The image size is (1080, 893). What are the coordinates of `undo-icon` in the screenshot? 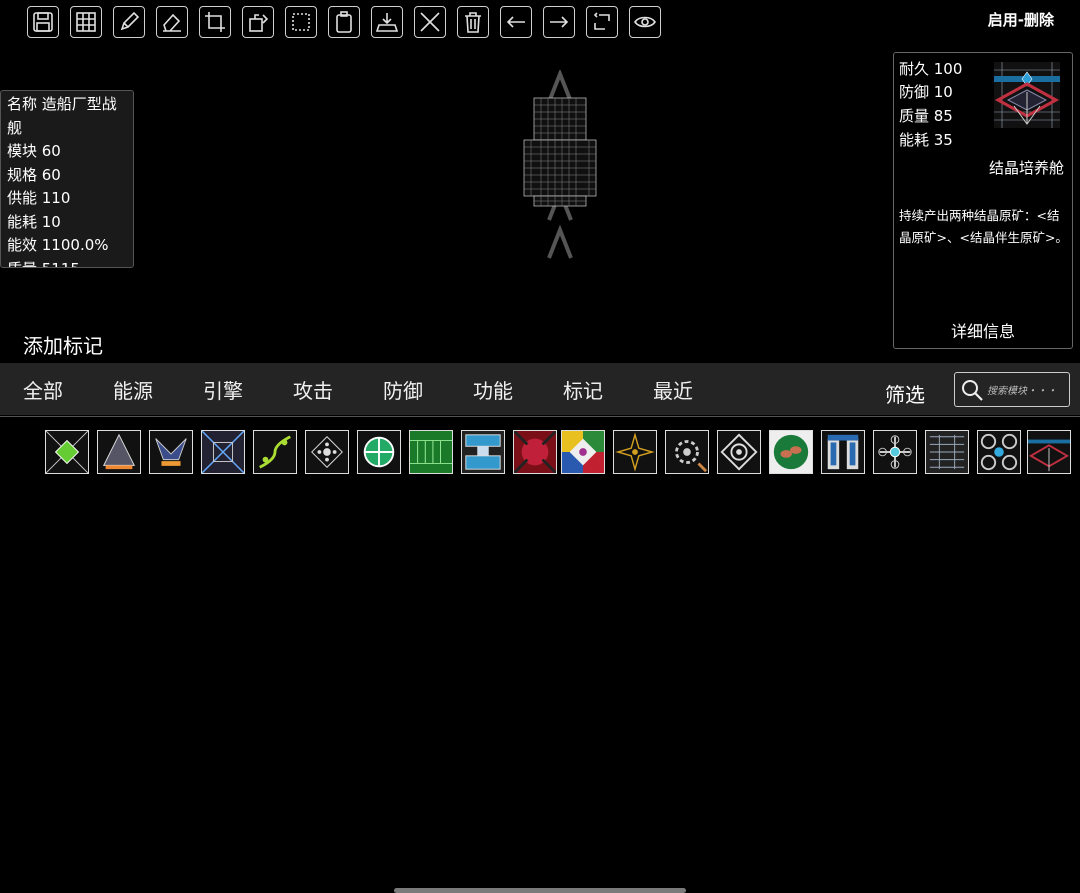 It's located at (515, 22).